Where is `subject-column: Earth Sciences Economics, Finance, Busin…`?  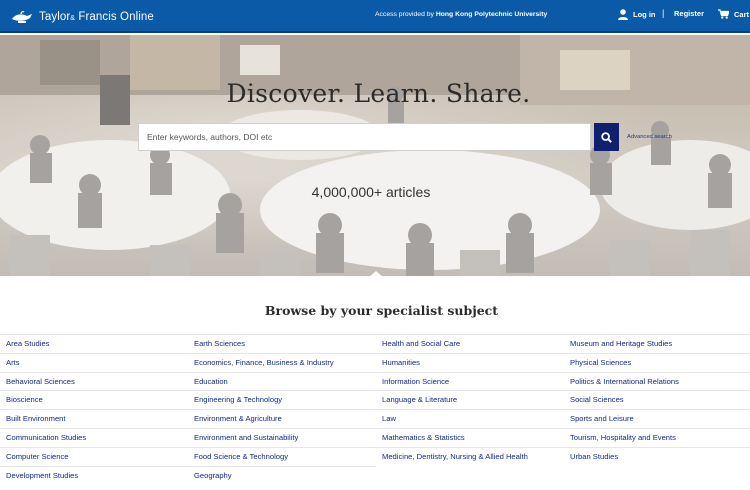 subject-column: Earth Sciences Economics, Finance, Busin… is located at coordinates (282, 412).